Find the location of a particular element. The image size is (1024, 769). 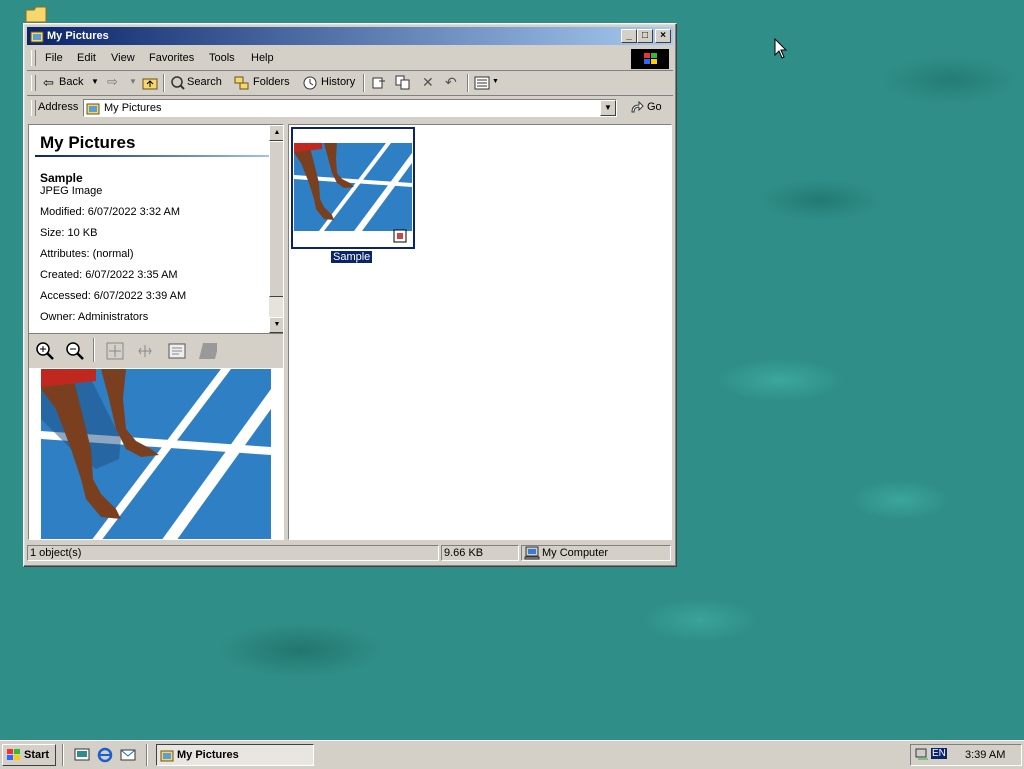

scroll-up-button: ▲ is located at coordinates (276, 133).